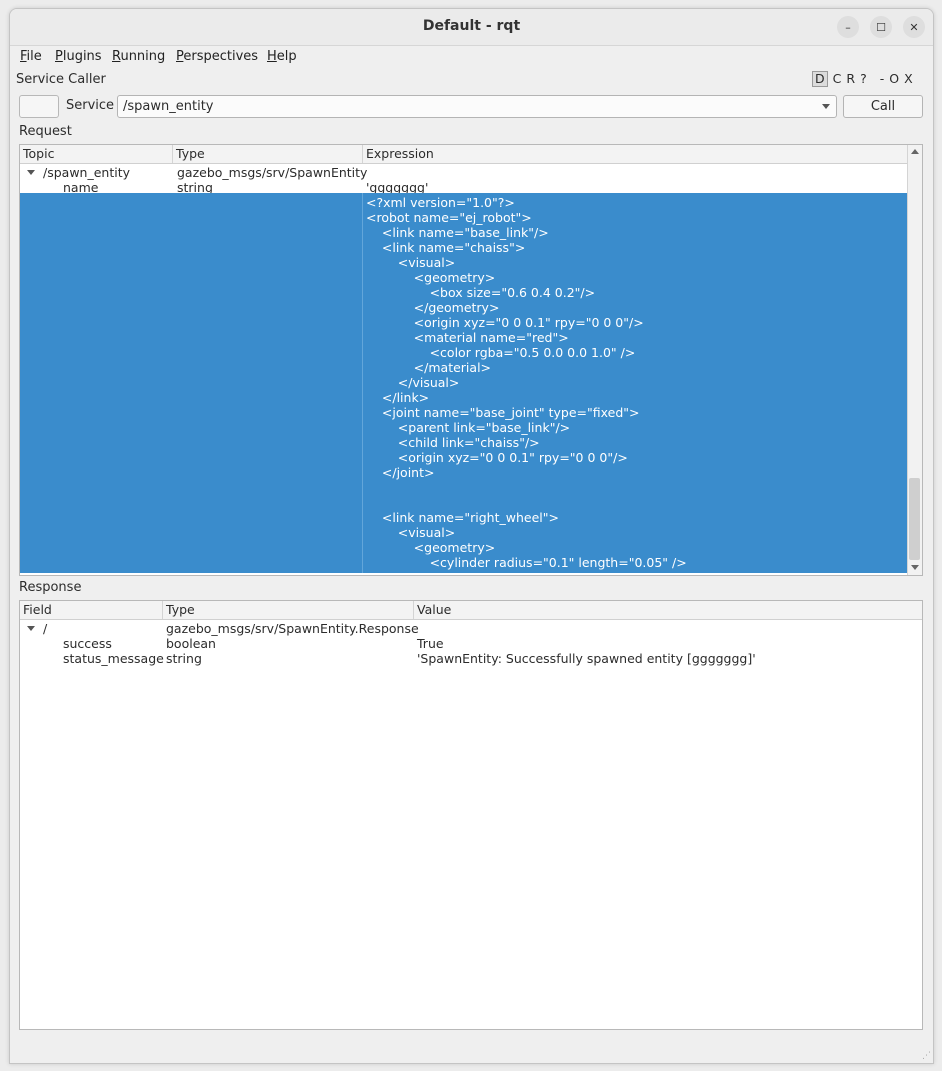 This screenshot has height=1071, width=942. I want to click on response-success-row: success boolean True, so click(471, 643).